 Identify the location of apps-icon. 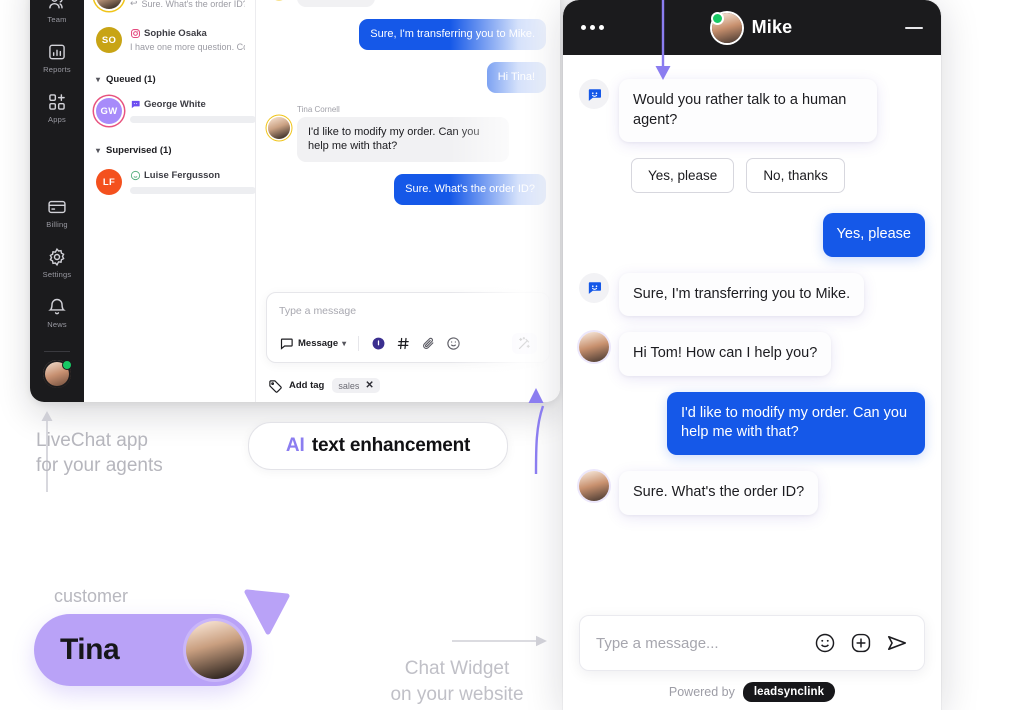
(57, 102).